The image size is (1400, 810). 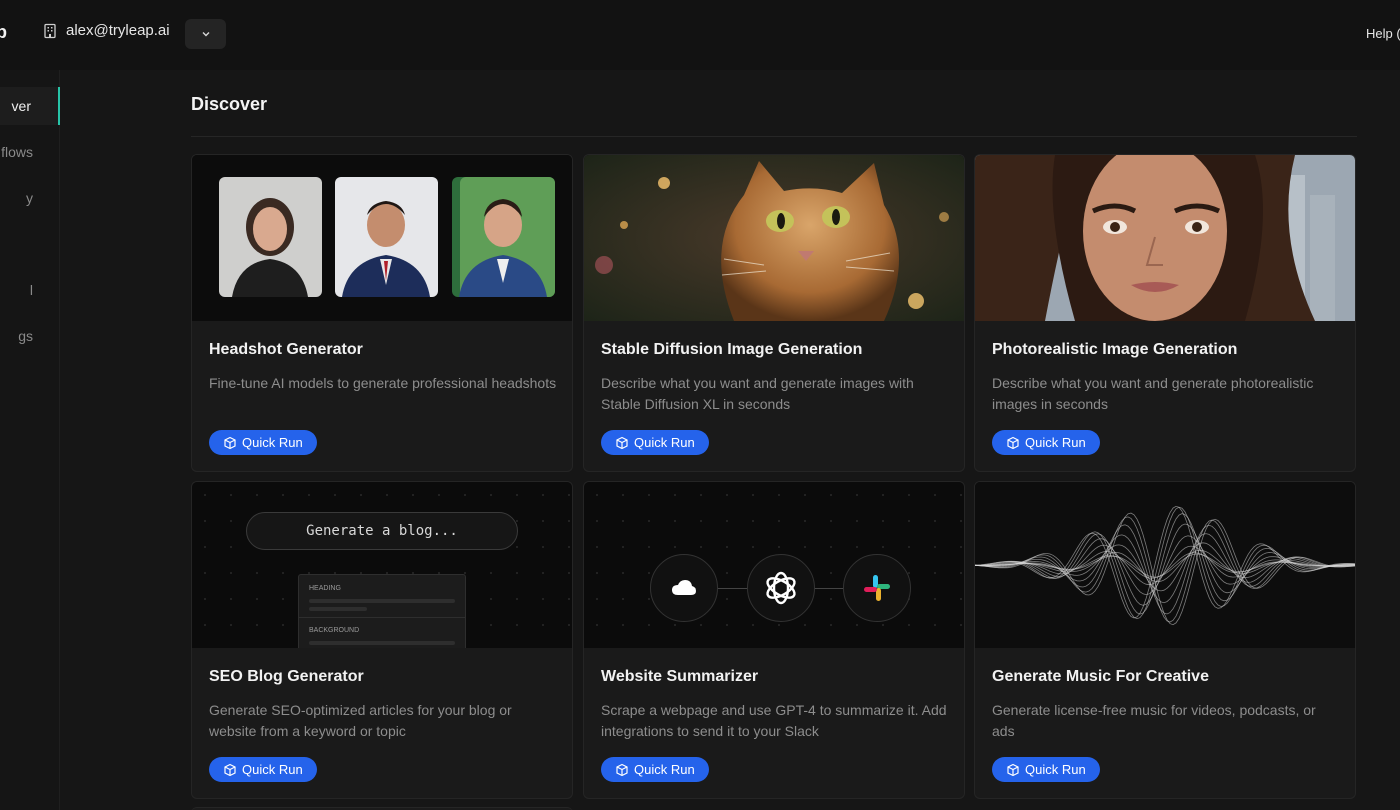 What do you see at coordinates (3, 32) in the screenshot?
I see `logo: p` at bounding box center [3, 32].